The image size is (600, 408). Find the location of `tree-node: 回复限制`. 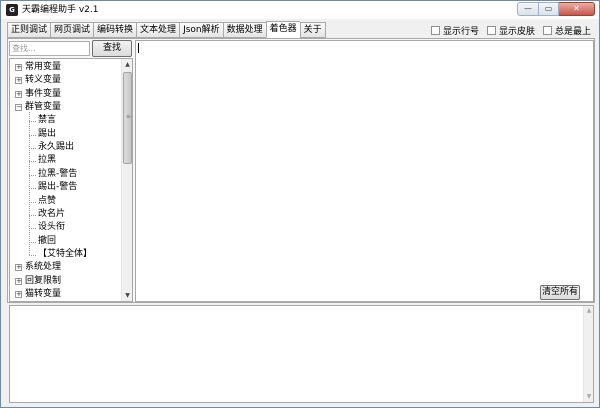

tree-node: 回复限制 is located at coordinates (43, 281).